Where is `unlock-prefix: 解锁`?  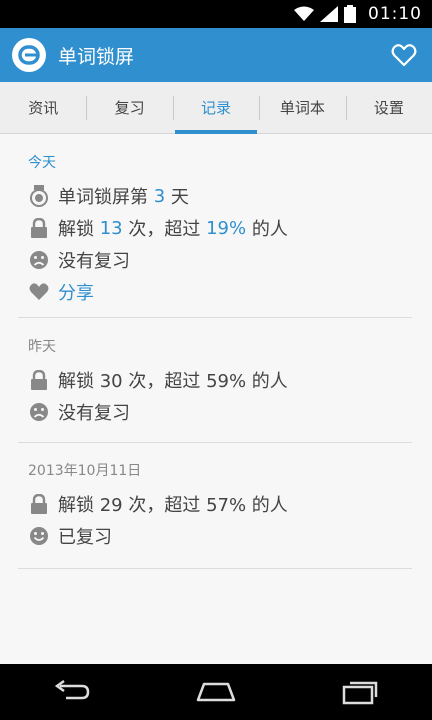
unlock-prefix: 解锁 is located at coordinates (79, 229).